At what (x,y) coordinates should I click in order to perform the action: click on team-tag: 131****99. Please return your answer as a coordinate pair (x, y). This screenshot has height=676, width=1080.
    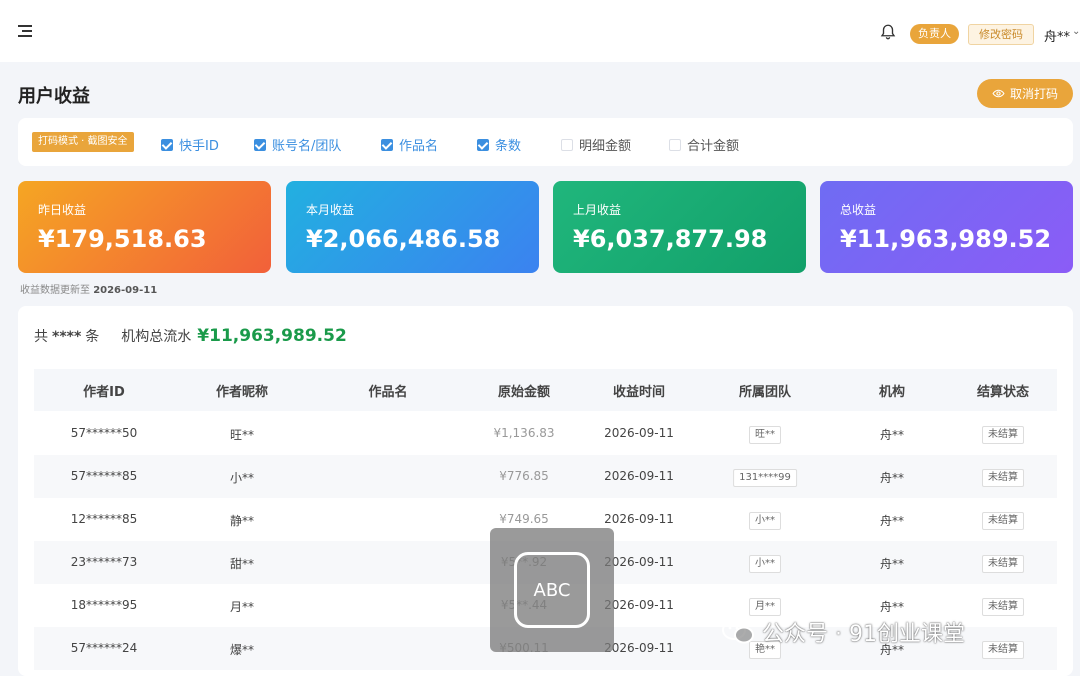
    Looking at the image, I should click on (765, 478).